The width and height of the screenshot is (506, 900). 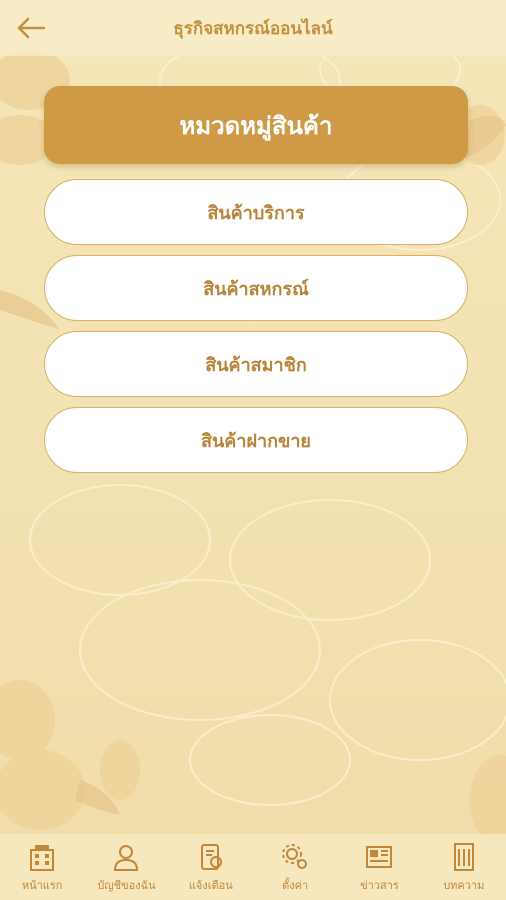 I want to click on menu-item-member-products: สินค้าสมาชิก, so click(x=256, y=364).